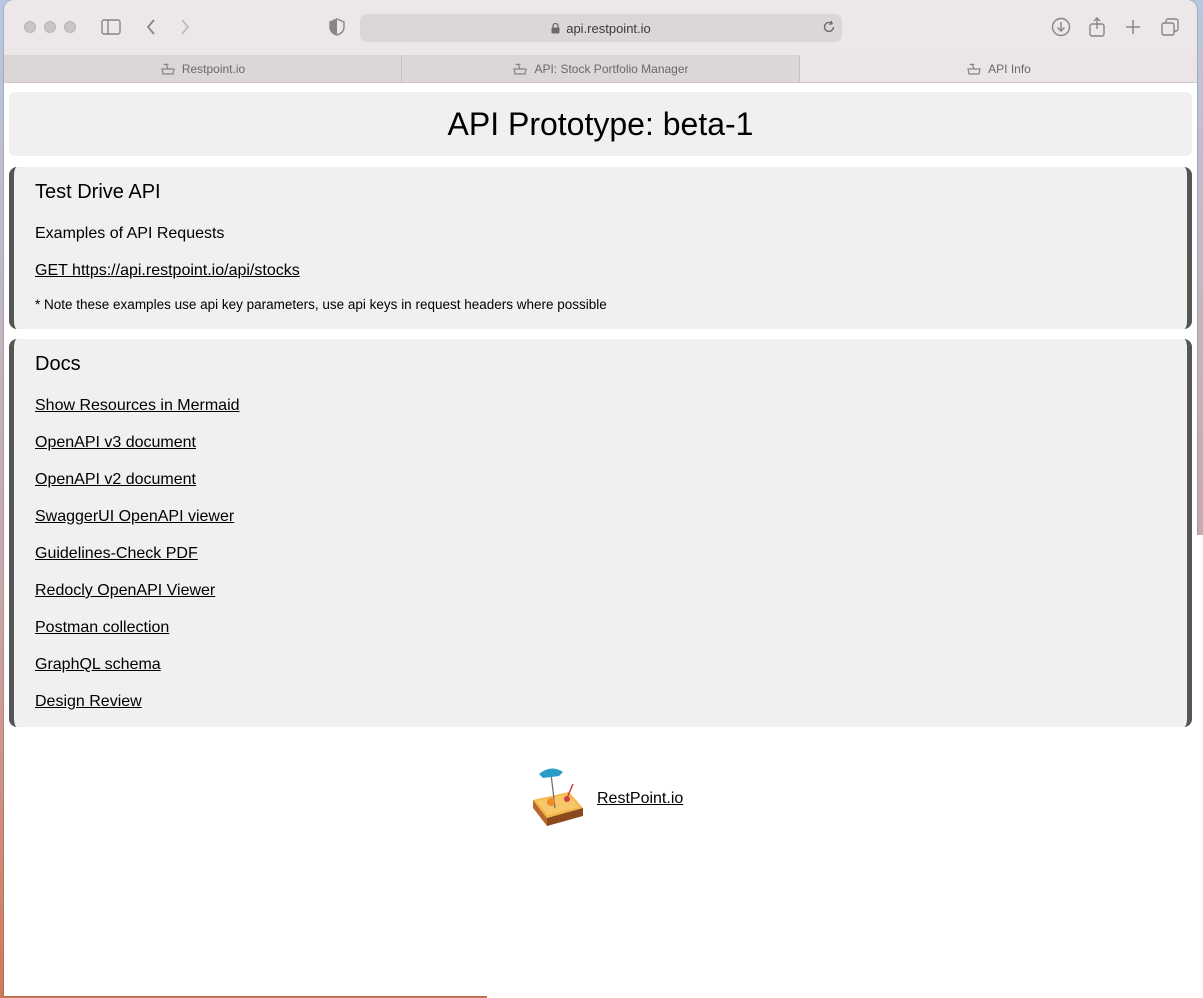 This screenshot has height=998, width=1203. What do you see at coordinates (555, 28) in the screenshot?
I see `lock-icon` at bounding box center [555, 28].